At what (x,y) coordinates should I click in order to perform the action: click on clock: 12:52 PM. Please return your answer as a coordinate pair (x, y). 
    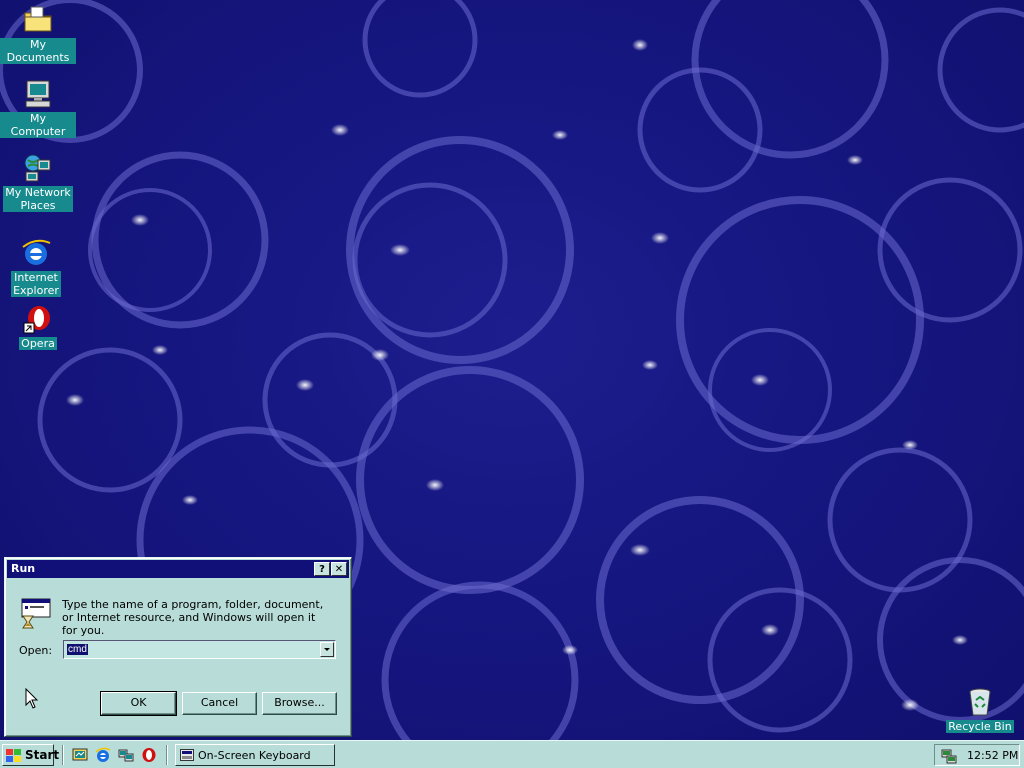
    Looking at the image, I should click on (992, 755).